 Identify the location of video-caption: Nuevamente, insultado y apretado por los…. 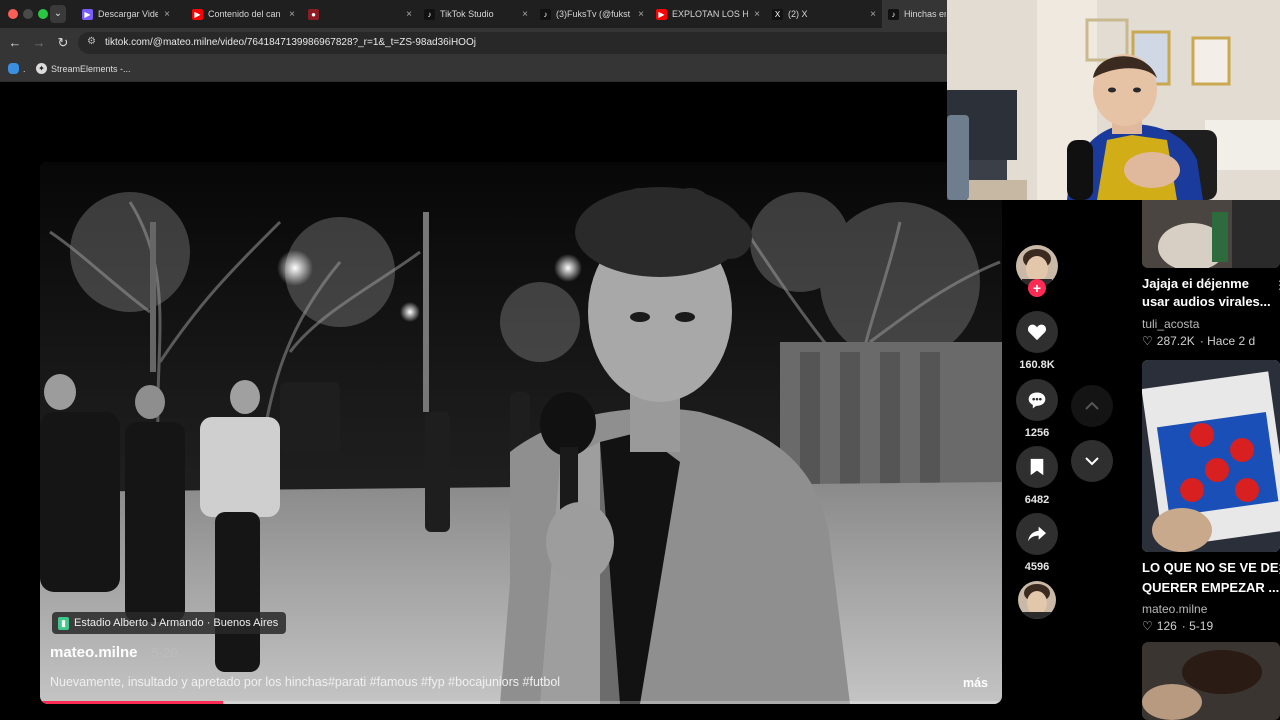
(305, 682).